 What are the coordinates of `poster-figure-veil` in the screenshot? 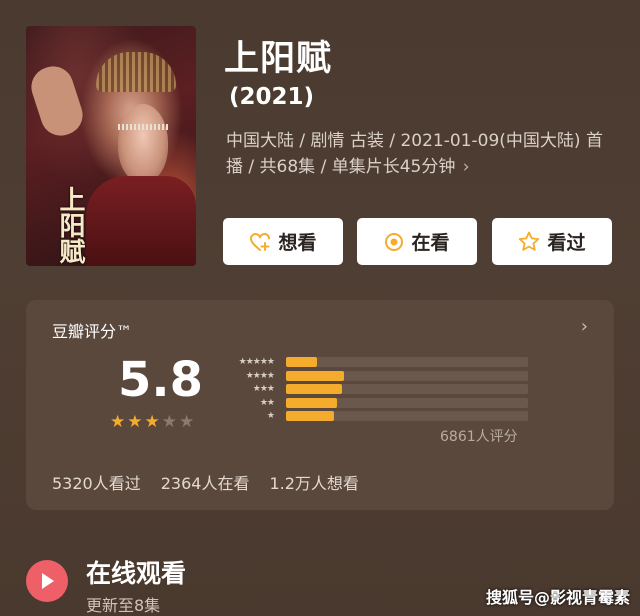 It's located at (143, 127).